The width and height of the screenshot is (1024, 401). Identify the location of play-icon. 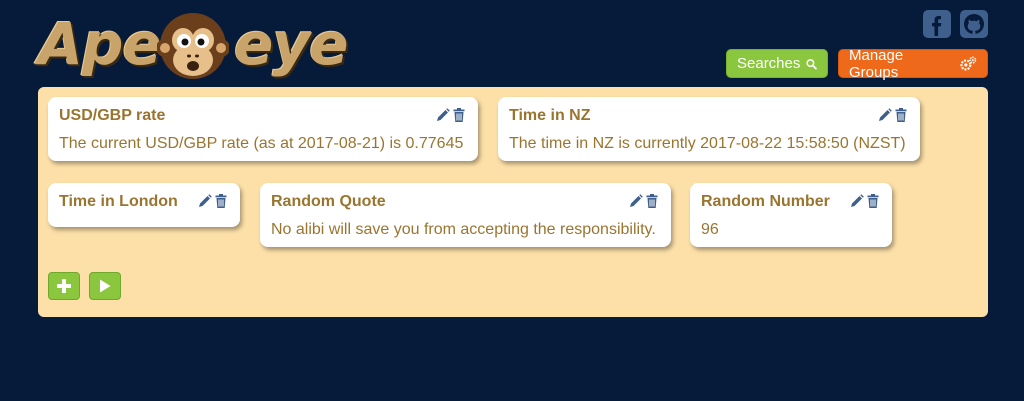
(105, 286).